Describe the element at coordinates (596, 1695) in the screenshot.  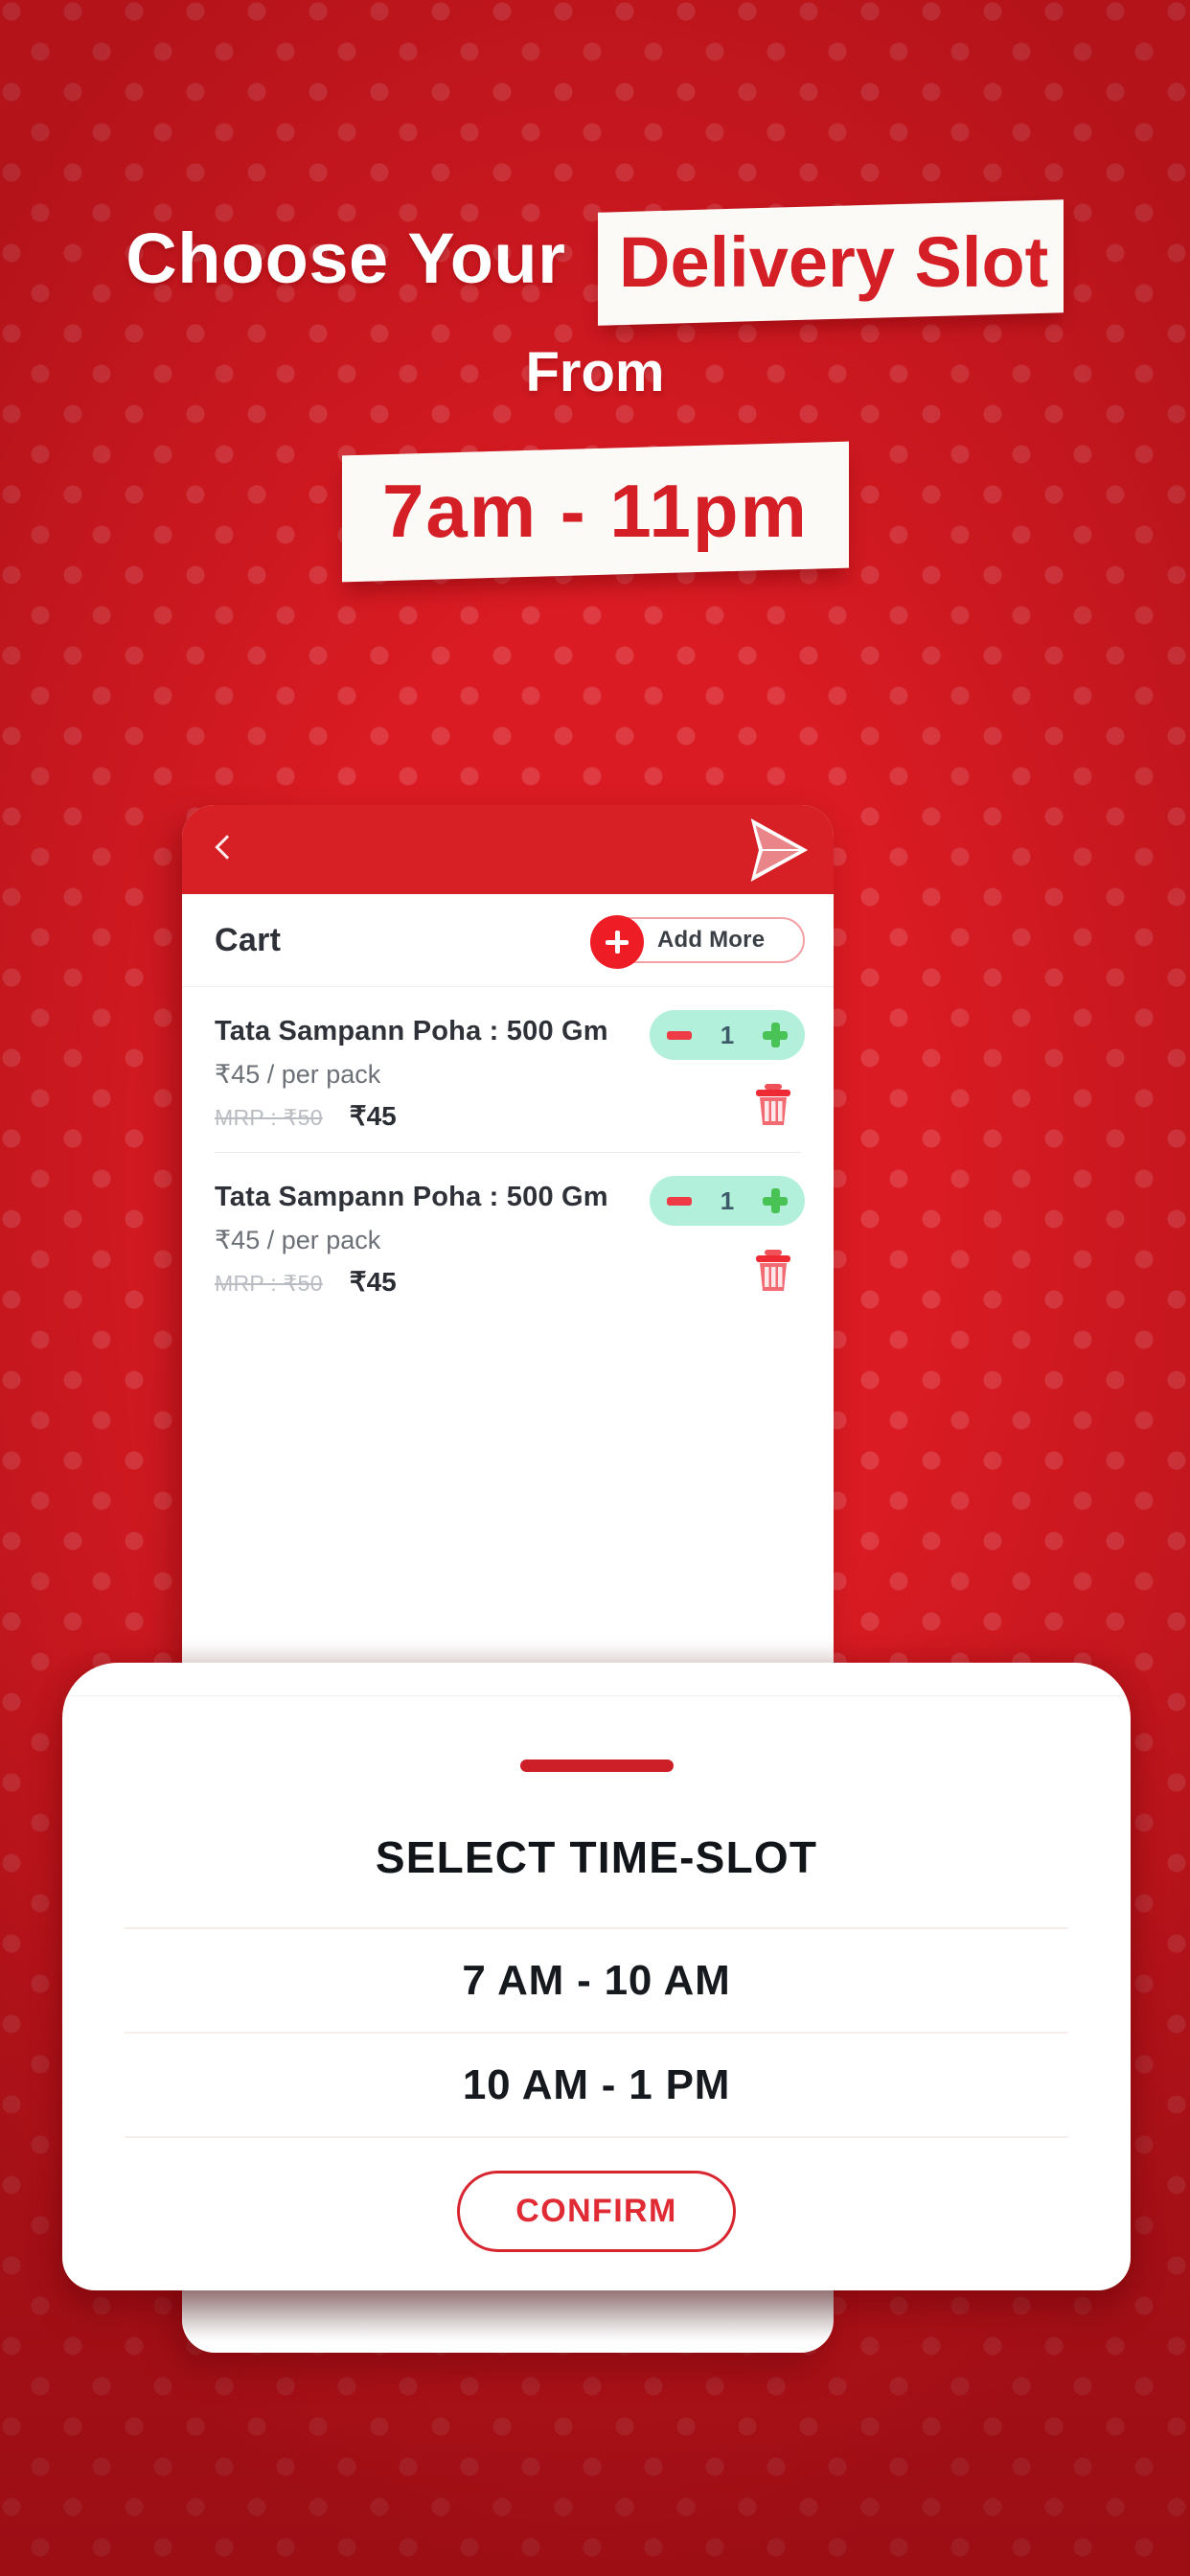
I see `sheet-top-divider` at that location.